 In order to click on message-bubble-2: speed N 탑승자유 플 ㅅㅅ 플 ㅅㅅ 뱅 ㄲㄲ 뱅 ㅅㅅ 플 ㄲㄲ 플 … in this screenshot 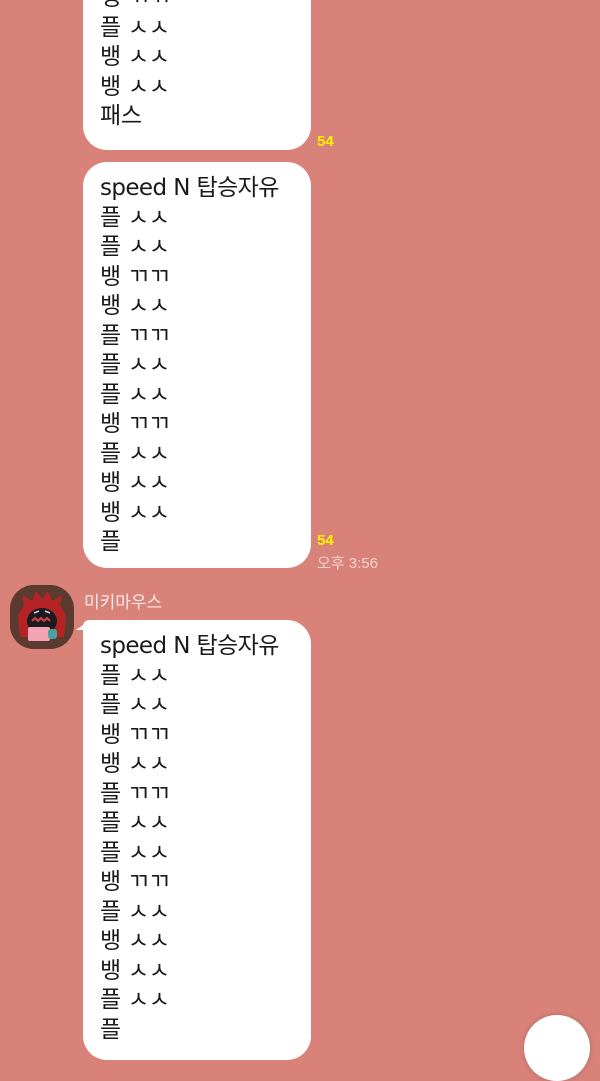, I will do `click(197, 365)`.